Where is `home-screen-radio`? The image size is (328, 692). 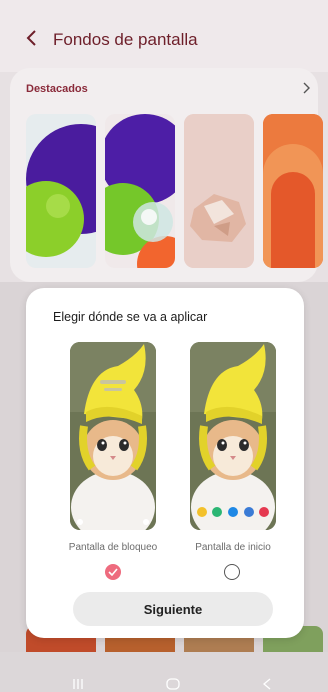
home-screen-radio is located at coordinates (232, 572).